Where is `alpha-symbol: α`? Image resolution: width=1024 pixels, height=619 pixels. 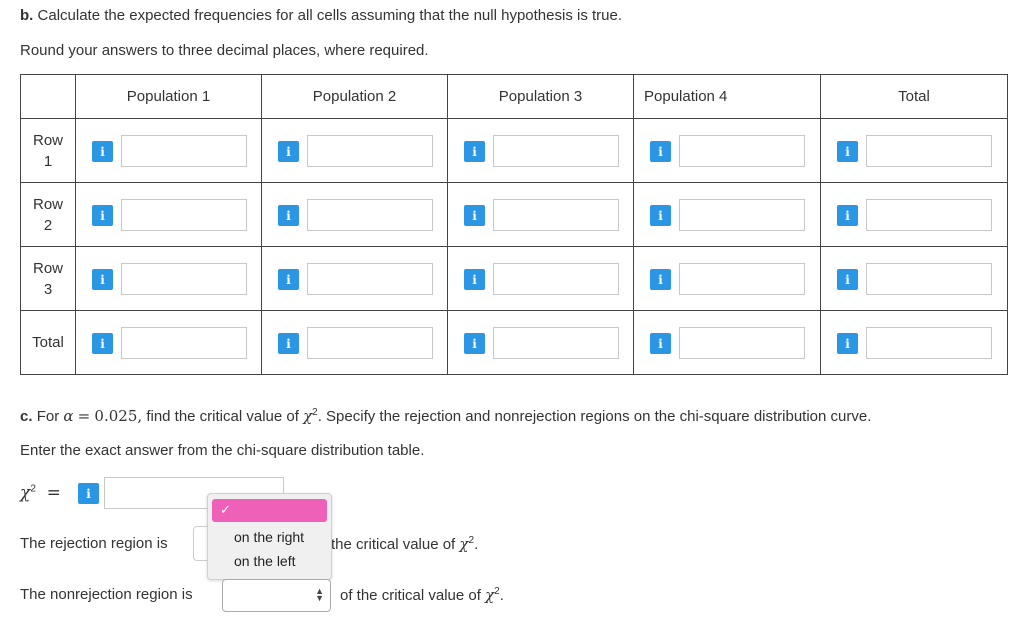 alpha-symbol: α is located at coordinates (68, 416).